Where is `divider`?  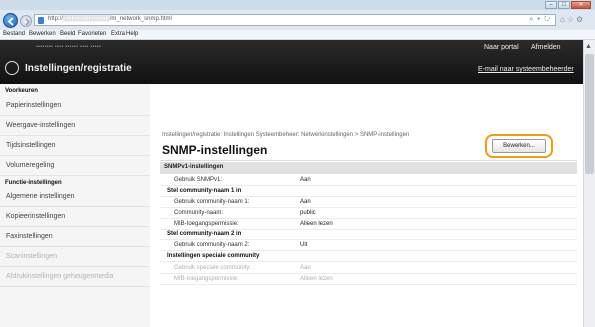
divider is located at coordinates (368, 160).